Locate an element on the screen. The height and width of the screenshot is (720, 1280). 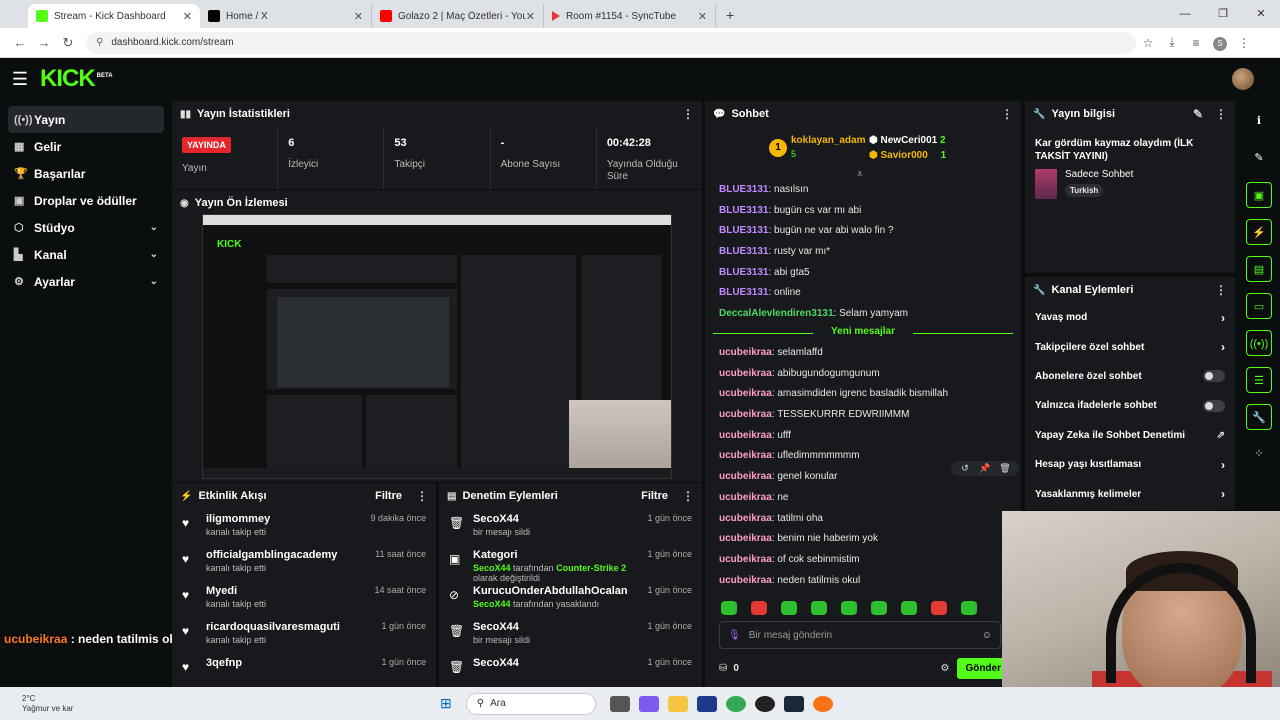
expand-leaderboard-icon: ⩡ is located at coordinates (860, 174).